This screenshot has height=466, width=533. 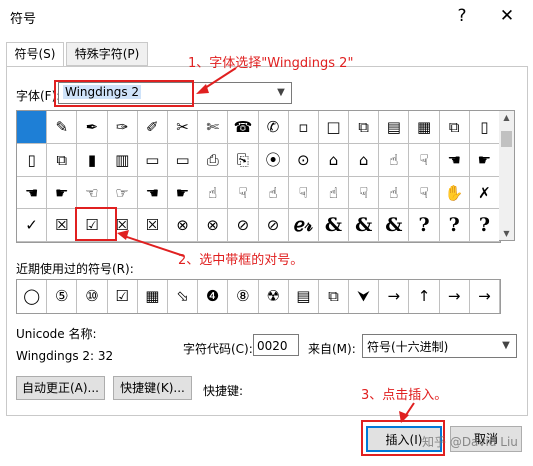 What do you see at coordinates (219, 79) in the screenshot?
I see `arrow-step1-line` at bounding box center [219, 79].